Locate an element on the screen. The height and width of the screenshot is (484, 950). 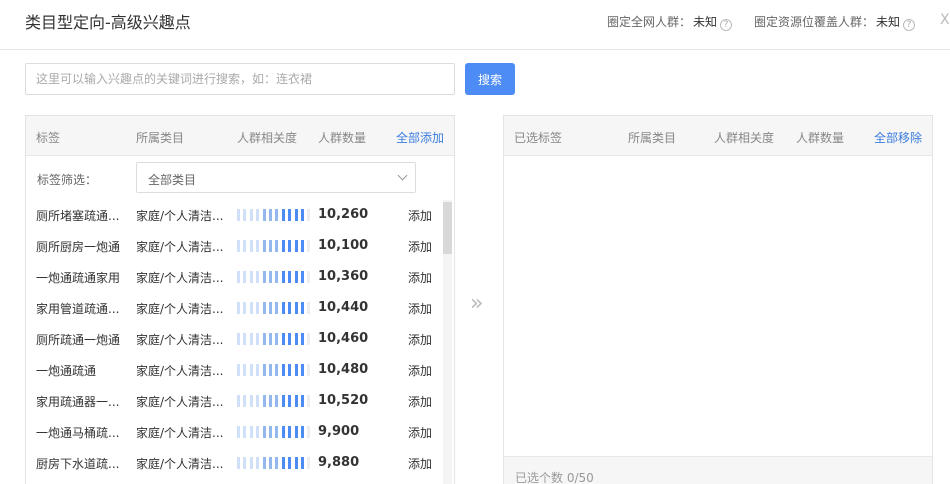
remove-all-button: 全部移除 is located at coordinates (898, 137).